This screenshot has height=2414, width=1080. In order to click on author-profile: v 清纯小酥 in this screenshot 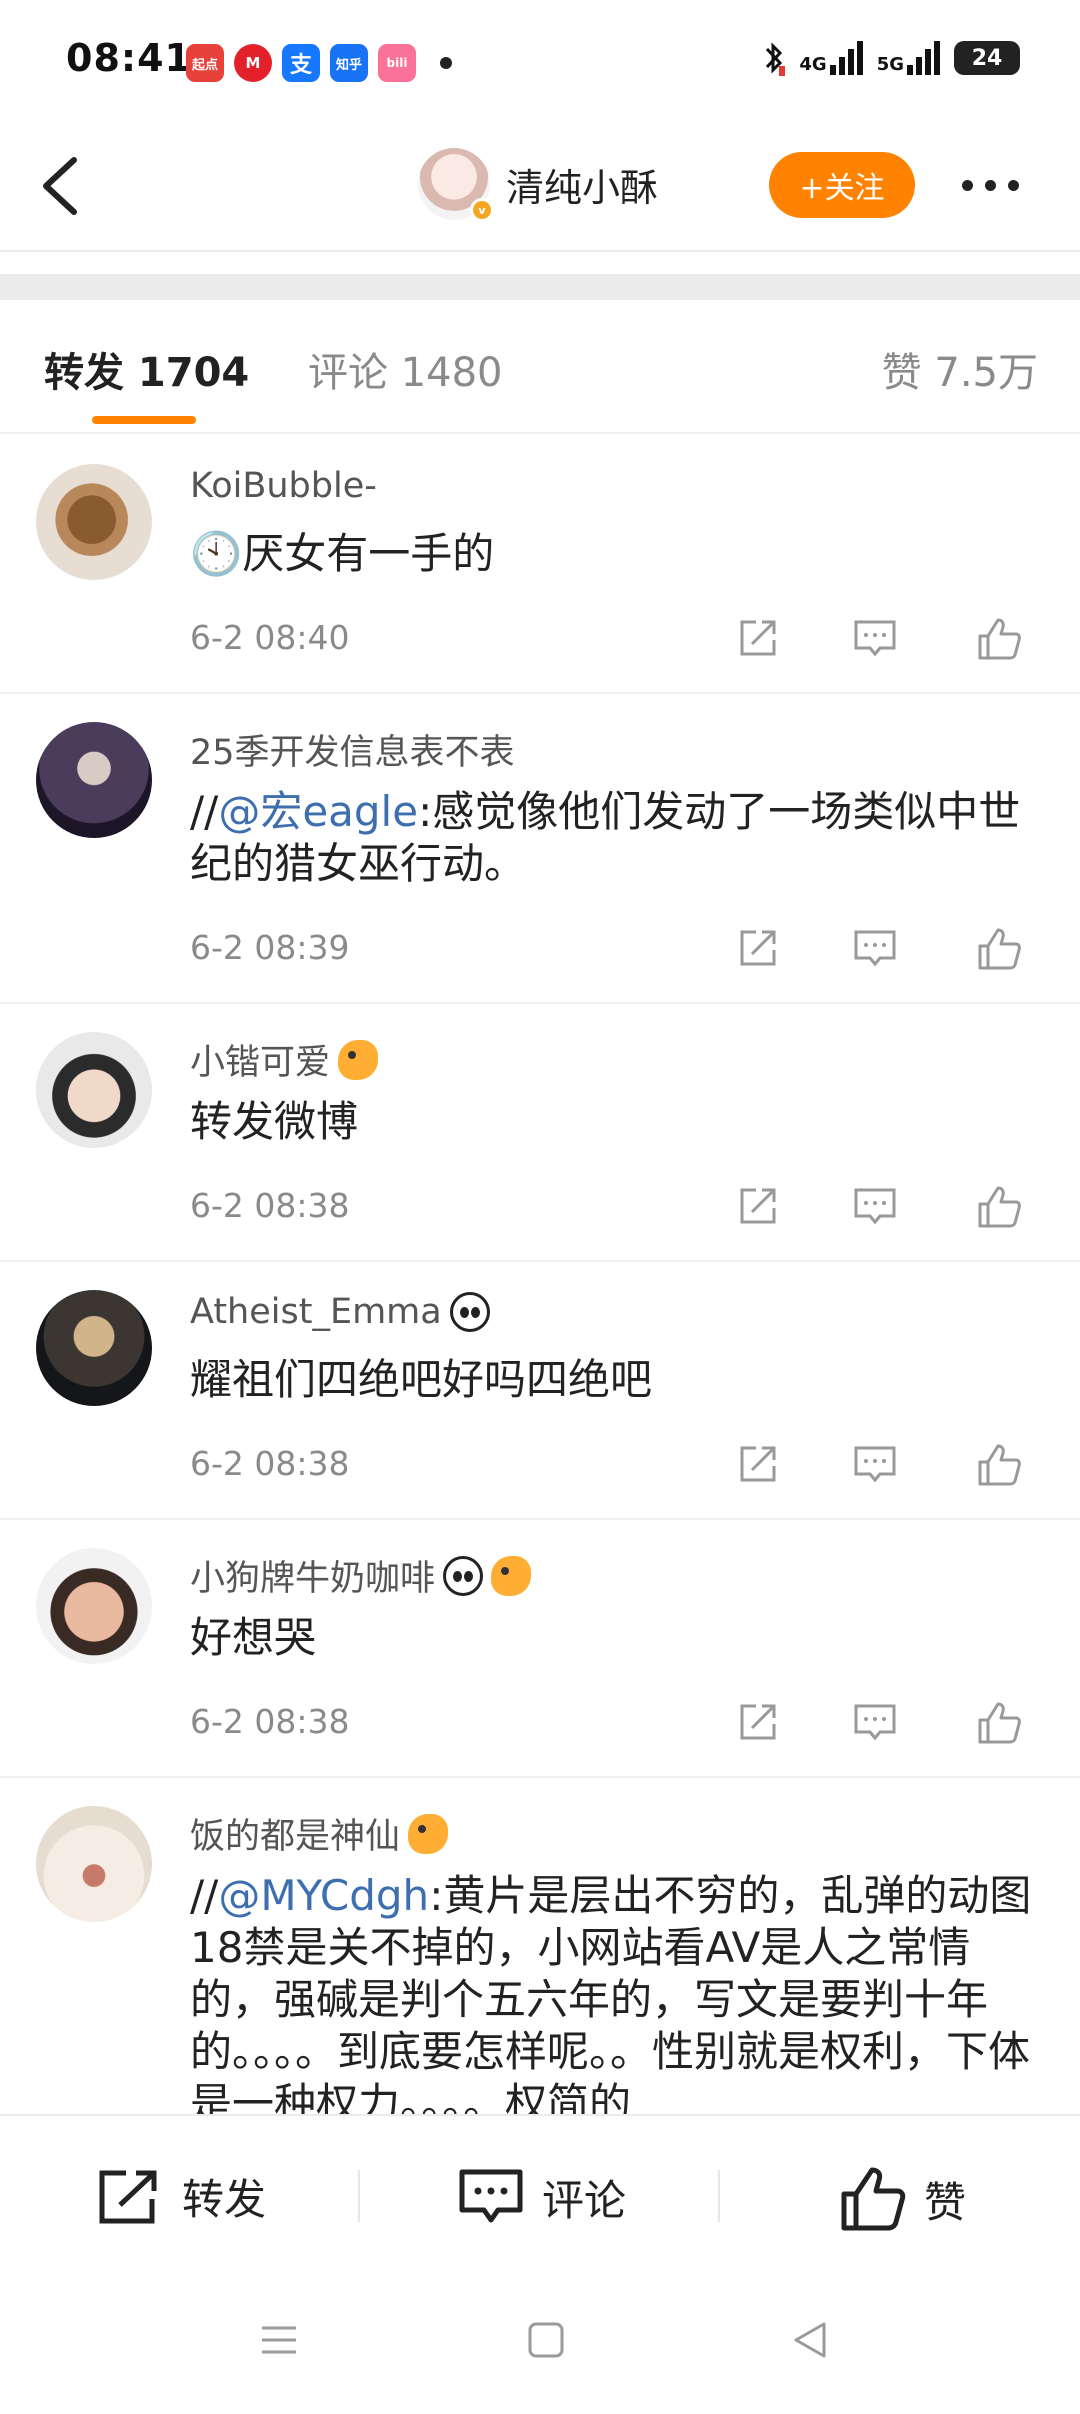, I will do `click(538, 185)`.